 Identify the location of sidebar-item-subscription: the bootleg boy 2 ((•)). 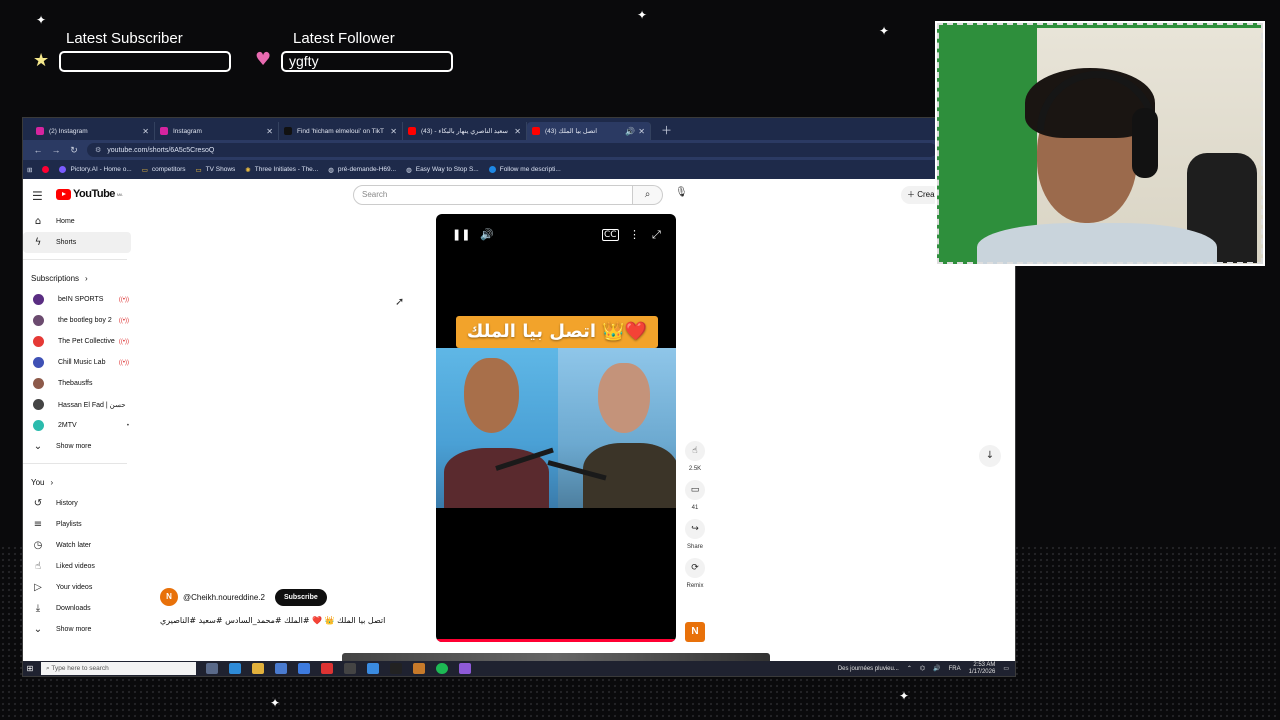
(78, 320).